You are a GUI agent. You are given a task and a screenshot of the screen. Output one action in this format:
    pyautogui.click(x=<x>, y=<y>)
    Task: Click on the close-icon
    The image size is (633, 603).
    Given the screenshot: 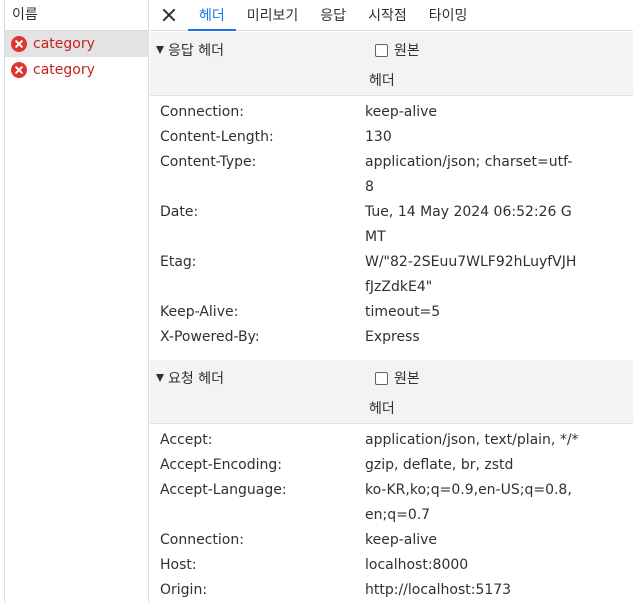 What is the action you would take?
    pyautogui.click(x=169, y=15)
    